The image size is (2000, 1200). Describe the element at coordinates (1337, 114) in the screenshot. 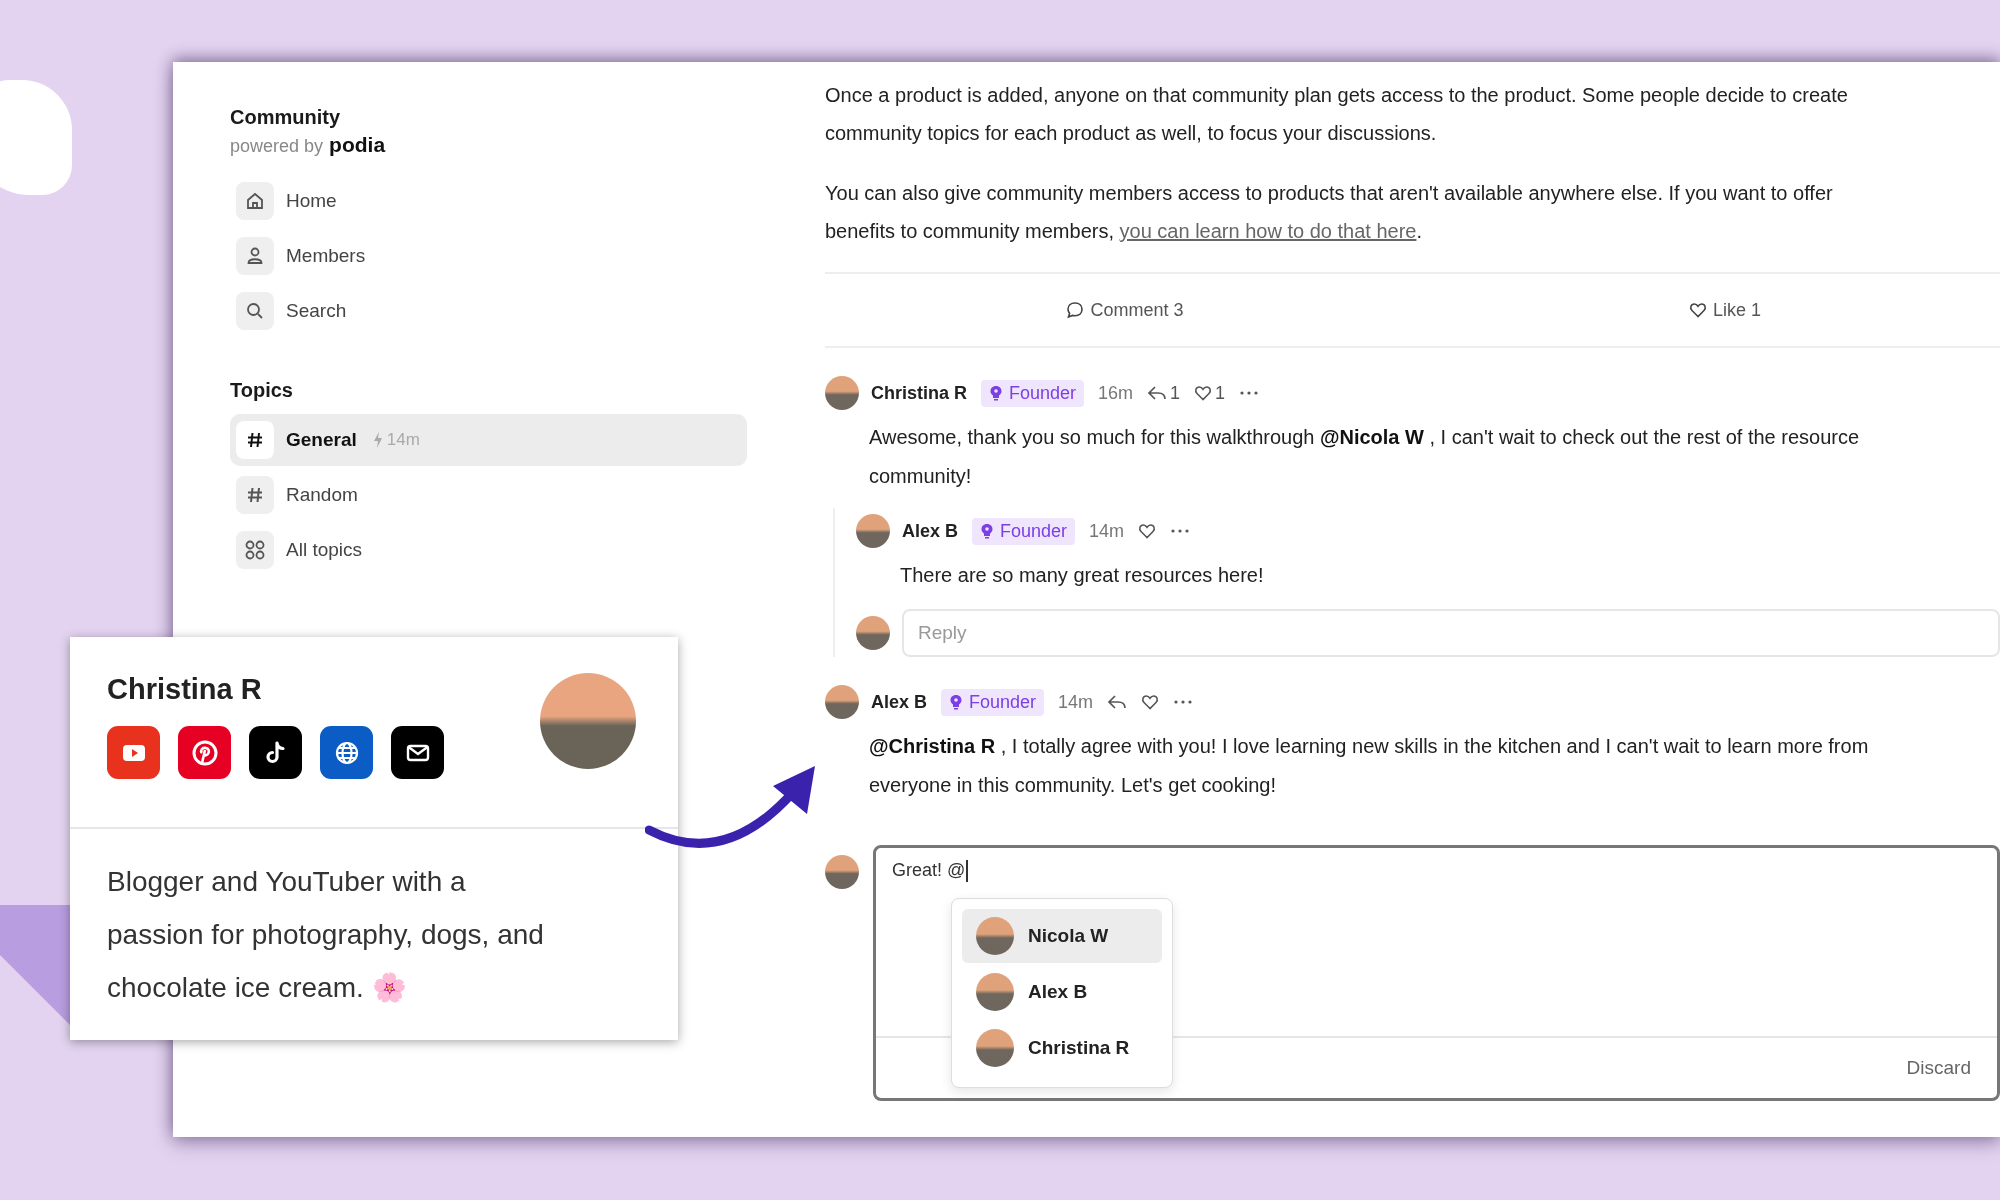

I see `post-paragraph: Once a product is added, anyone on that community plan gets access to the product. Some people decide to create community topics for each product as well, to focus your discussions.` at that location.